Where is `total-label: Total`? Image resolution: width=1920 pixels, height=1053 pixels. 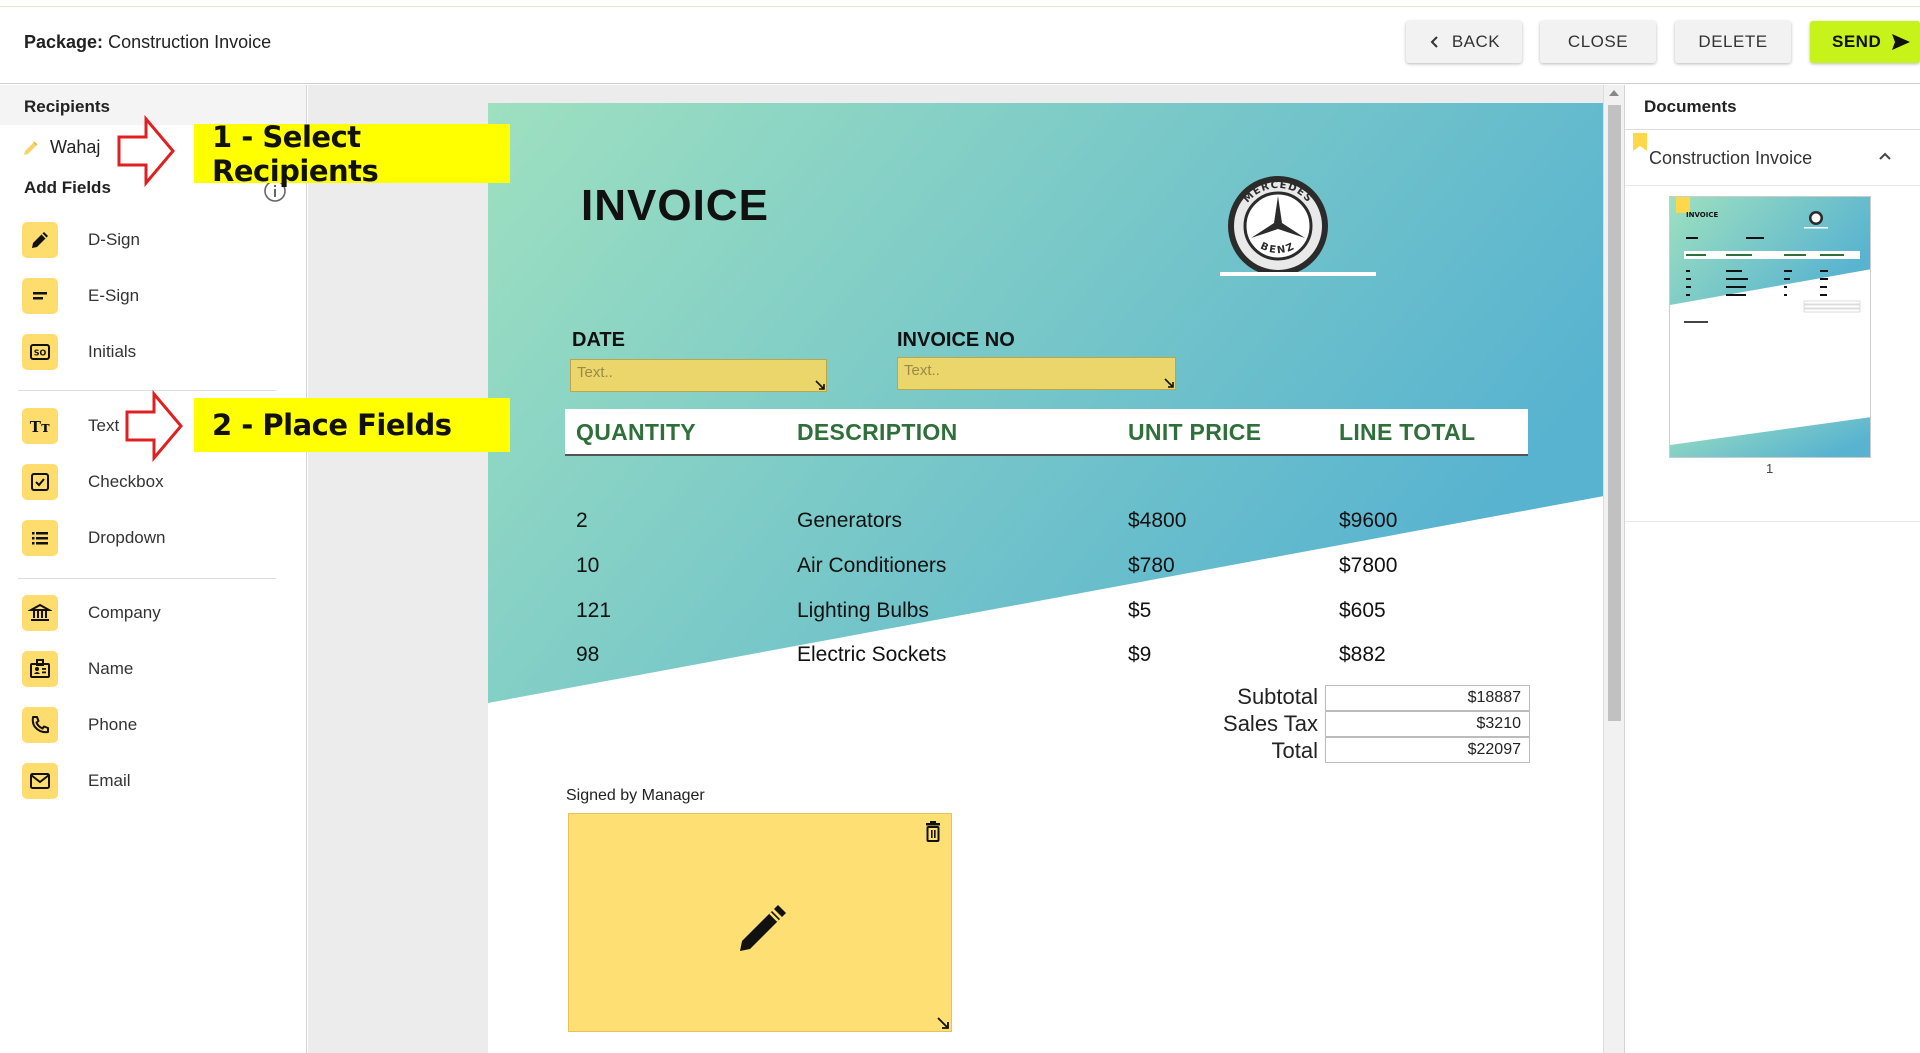
total-label: Total is located at coordinates (1294, 750).